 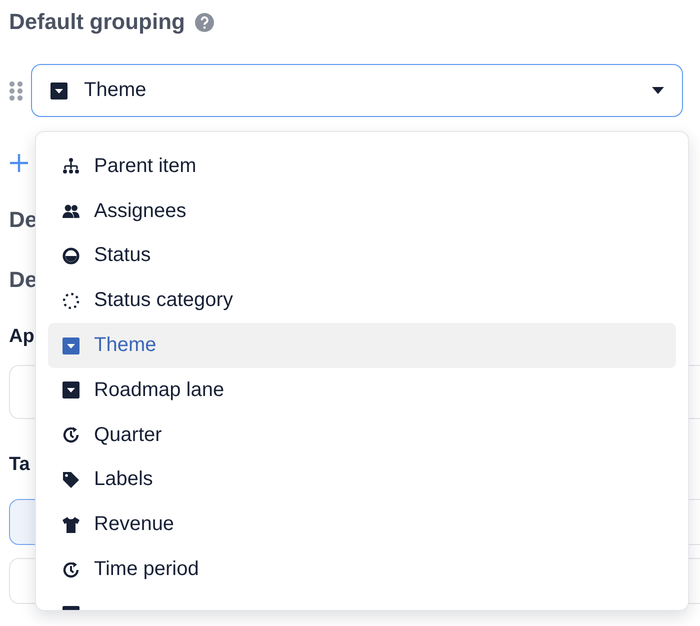 What do you see at coordinates (362, 166) in the screenshot?
I see `menu-item: Parent item` at bounding box center [362, 166].